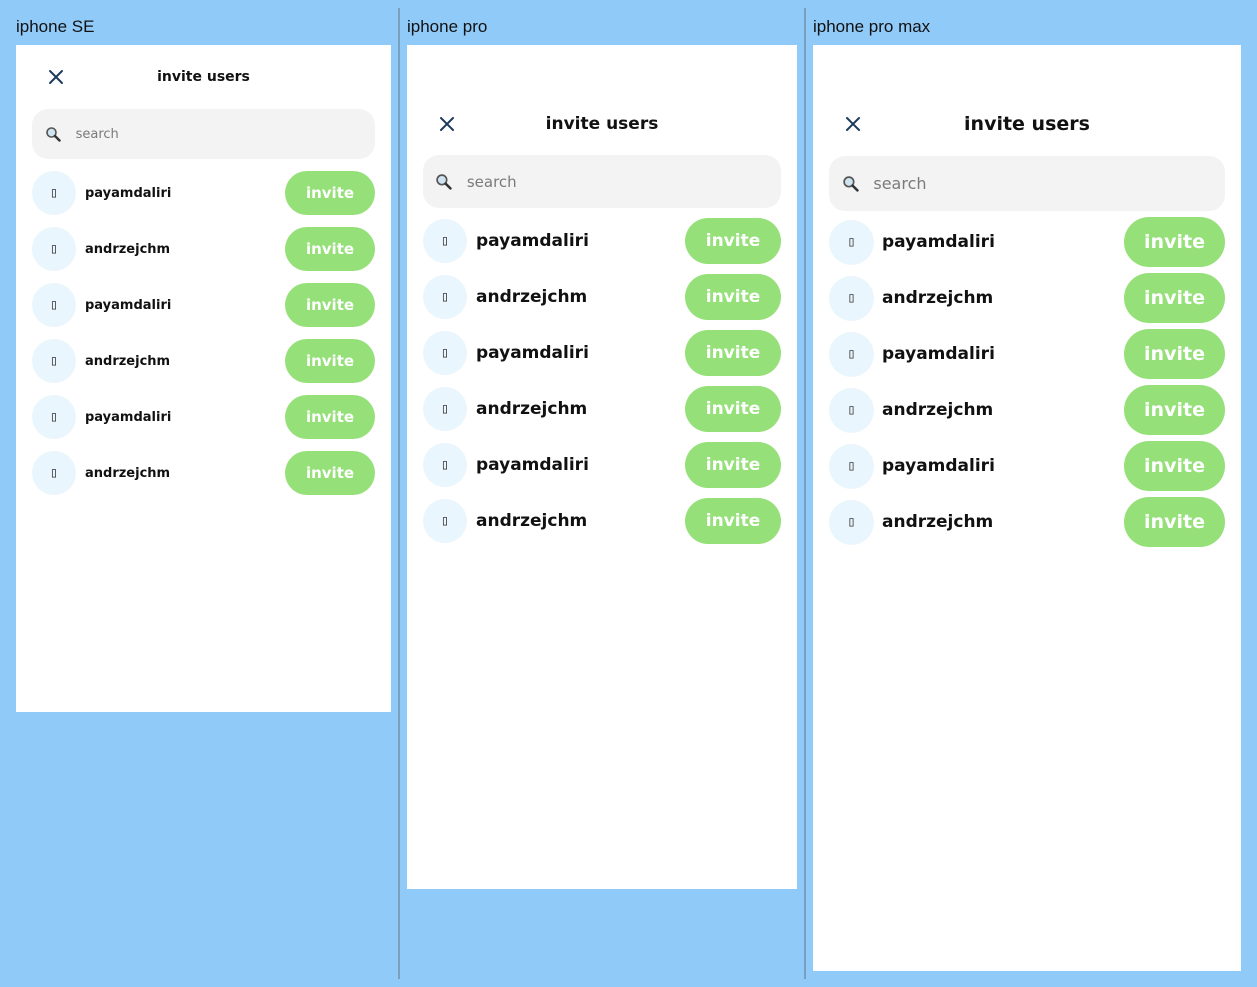 This screenshot has height=987, width=1257. I want to click on frame-label-iphone-pro: iphone pro, so click(447, 26).